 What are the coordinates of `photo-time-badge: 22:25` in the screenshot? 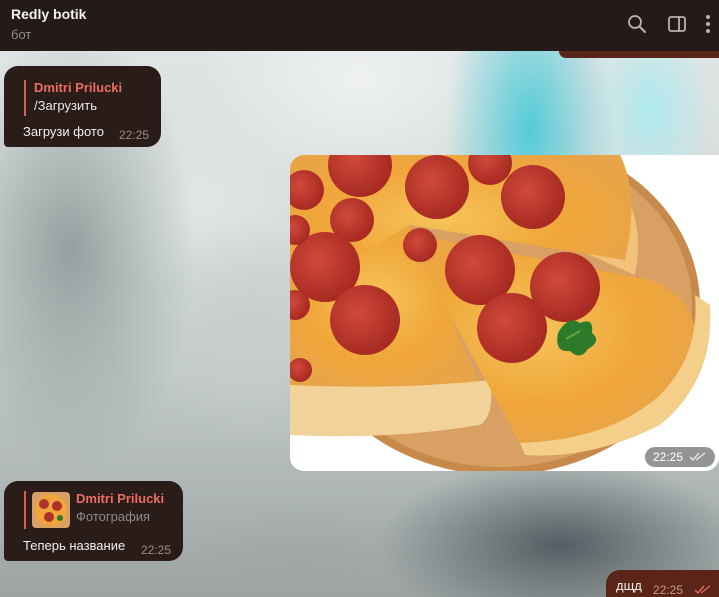 It's located at (679, 457).